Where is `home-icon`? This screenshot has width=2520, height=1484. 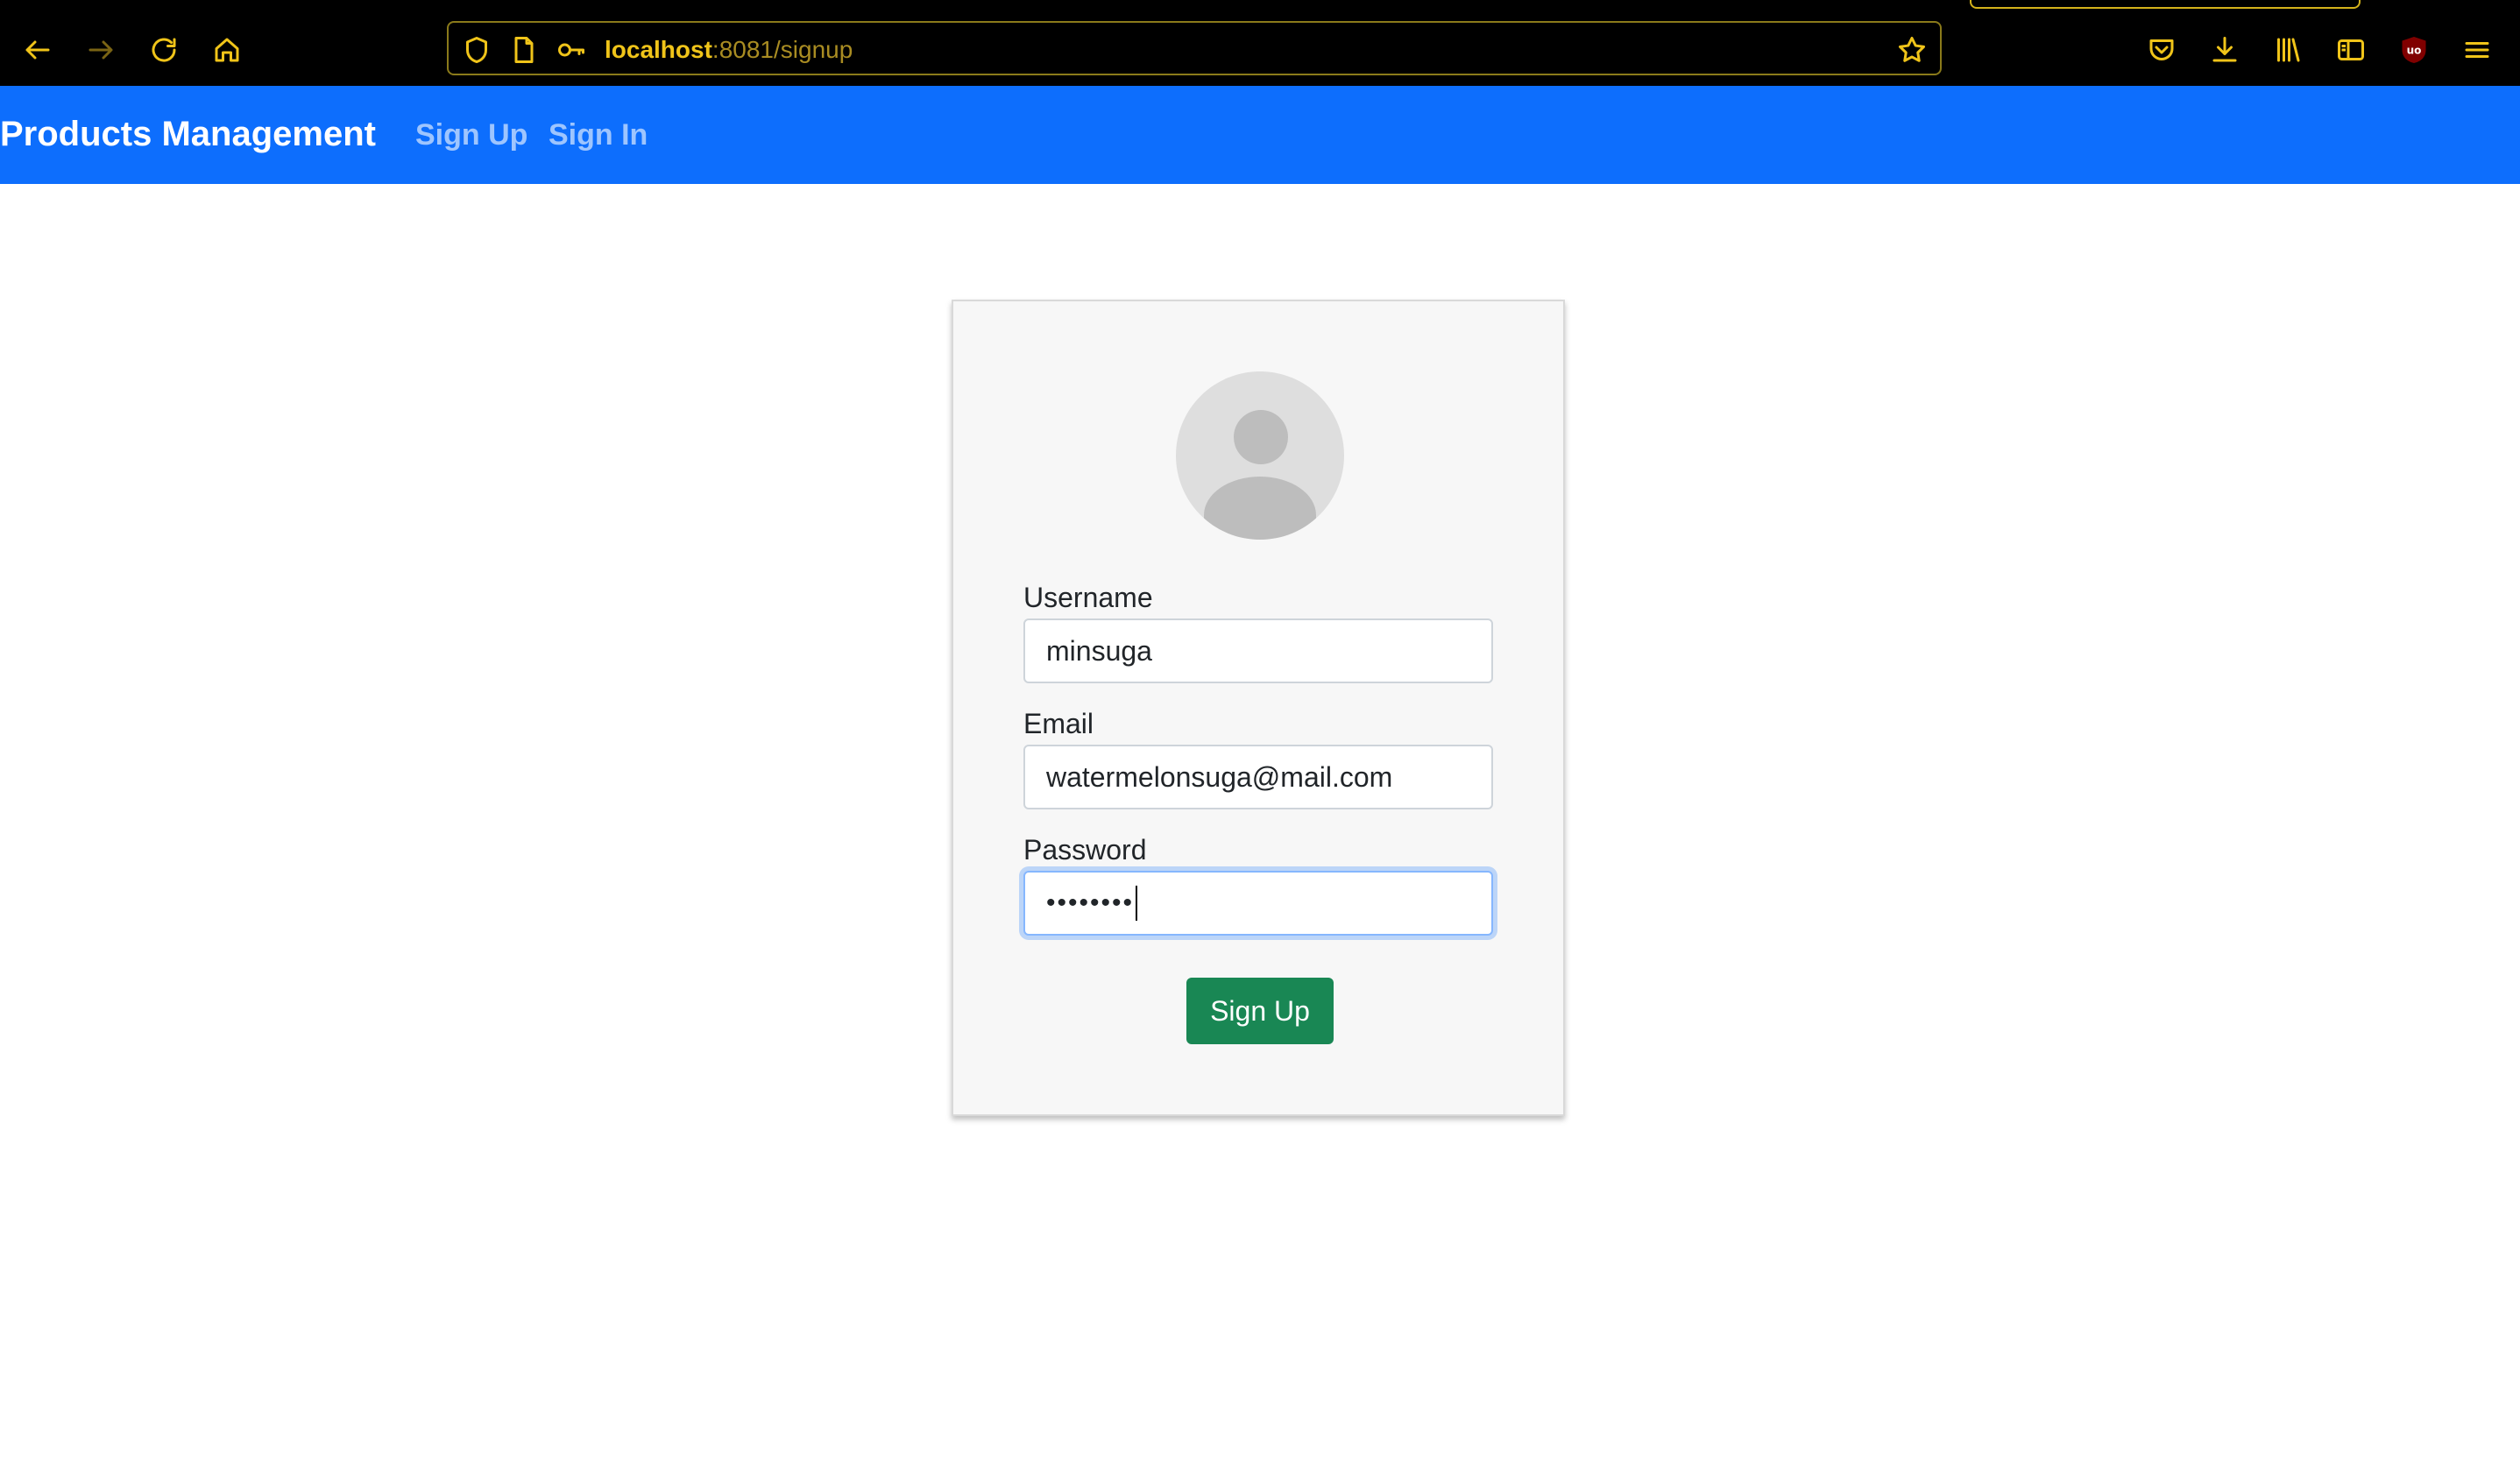
home-icon is located at coordinates (227, 50).